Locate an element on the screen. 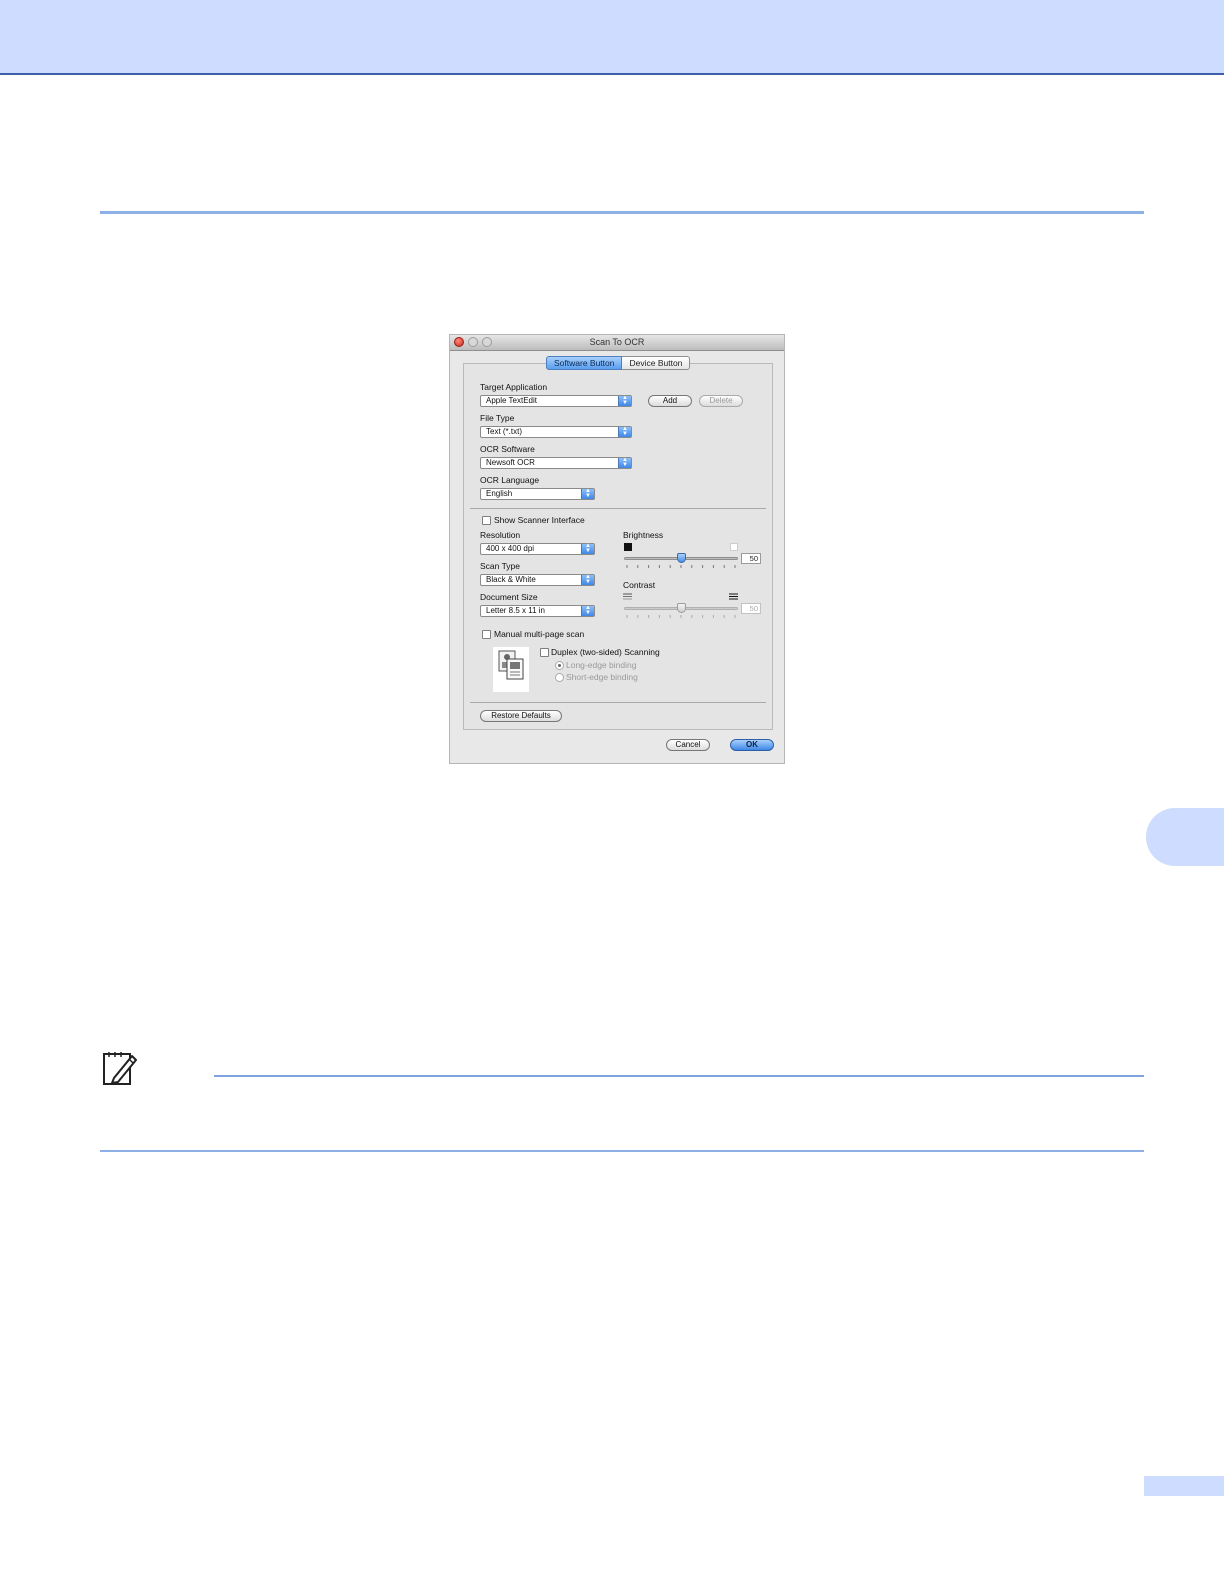  ocr-language-label: OCR Language is located at coordinates (510, 480).